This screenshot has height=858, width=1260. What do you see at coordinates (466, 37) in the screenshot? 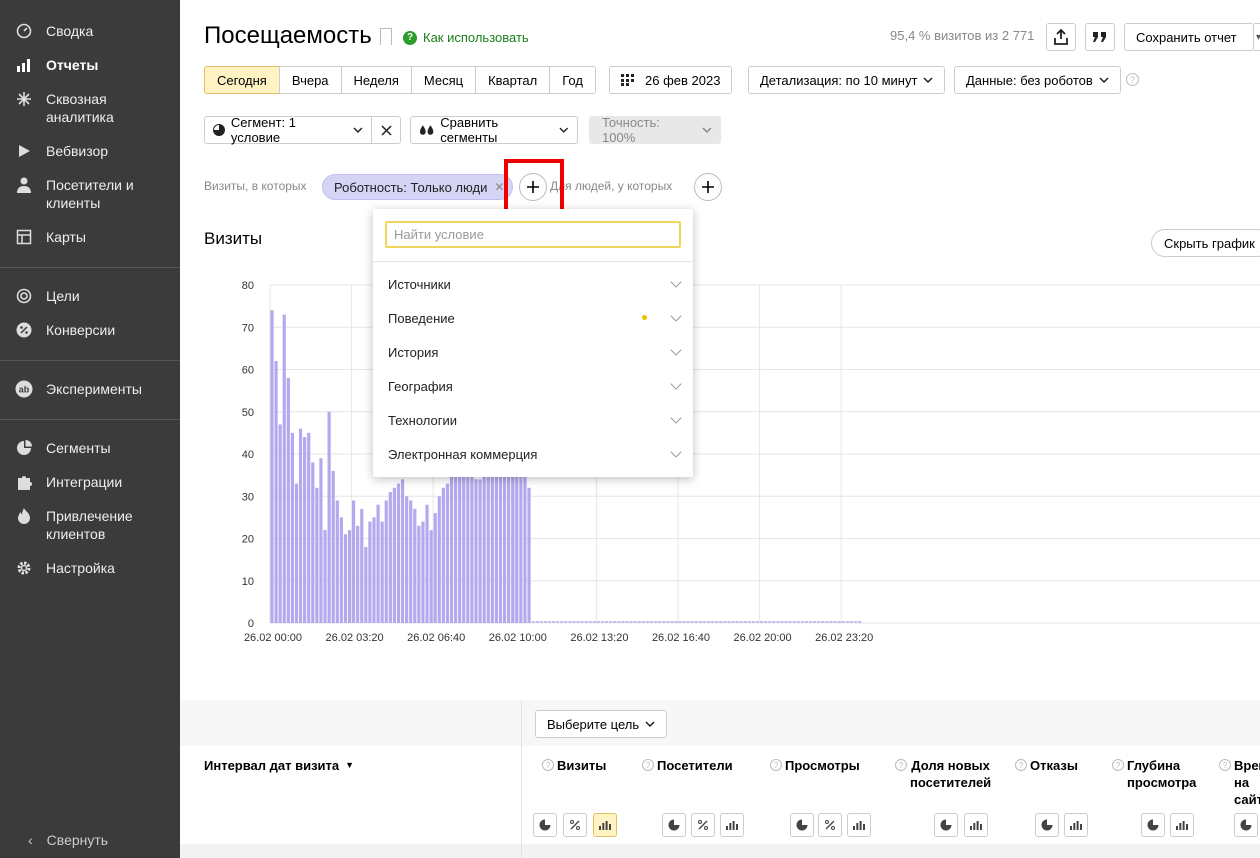
I see `howto-link: ? Как использовать` at bounding box center [466, 37].